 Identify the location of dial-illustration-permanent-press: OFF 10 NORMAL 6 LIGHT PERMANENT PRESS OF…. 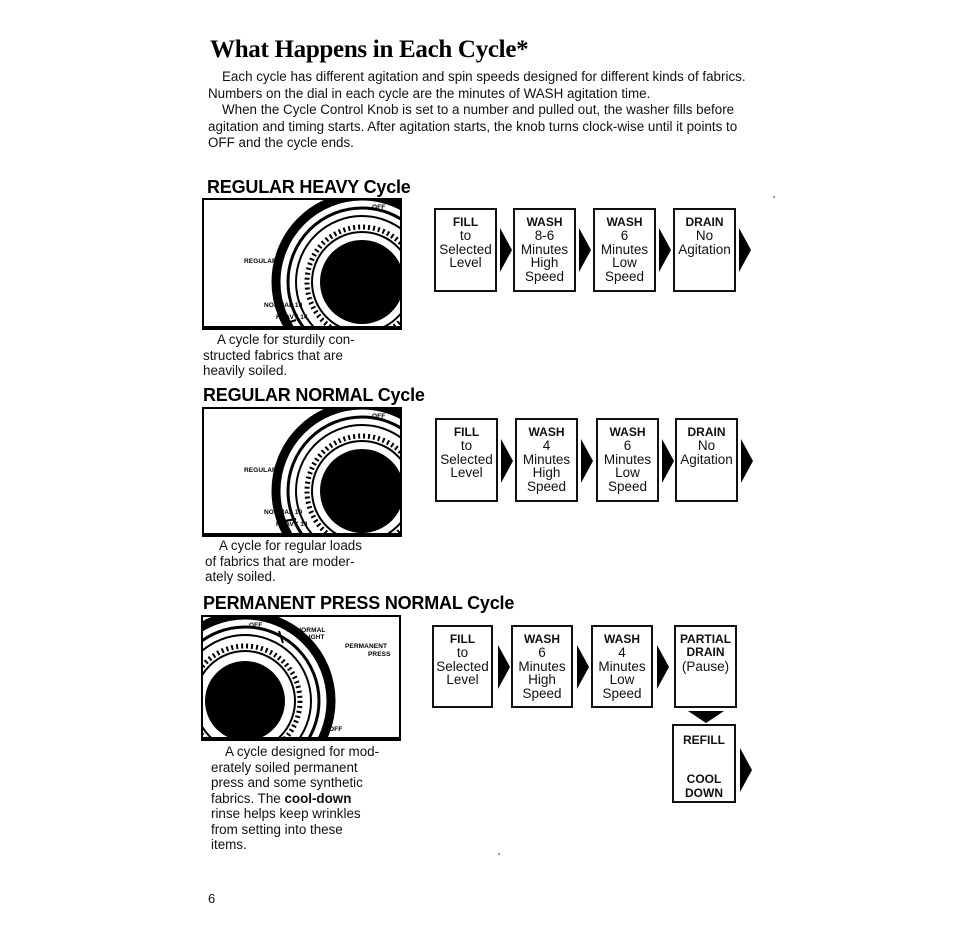
(301, 678).